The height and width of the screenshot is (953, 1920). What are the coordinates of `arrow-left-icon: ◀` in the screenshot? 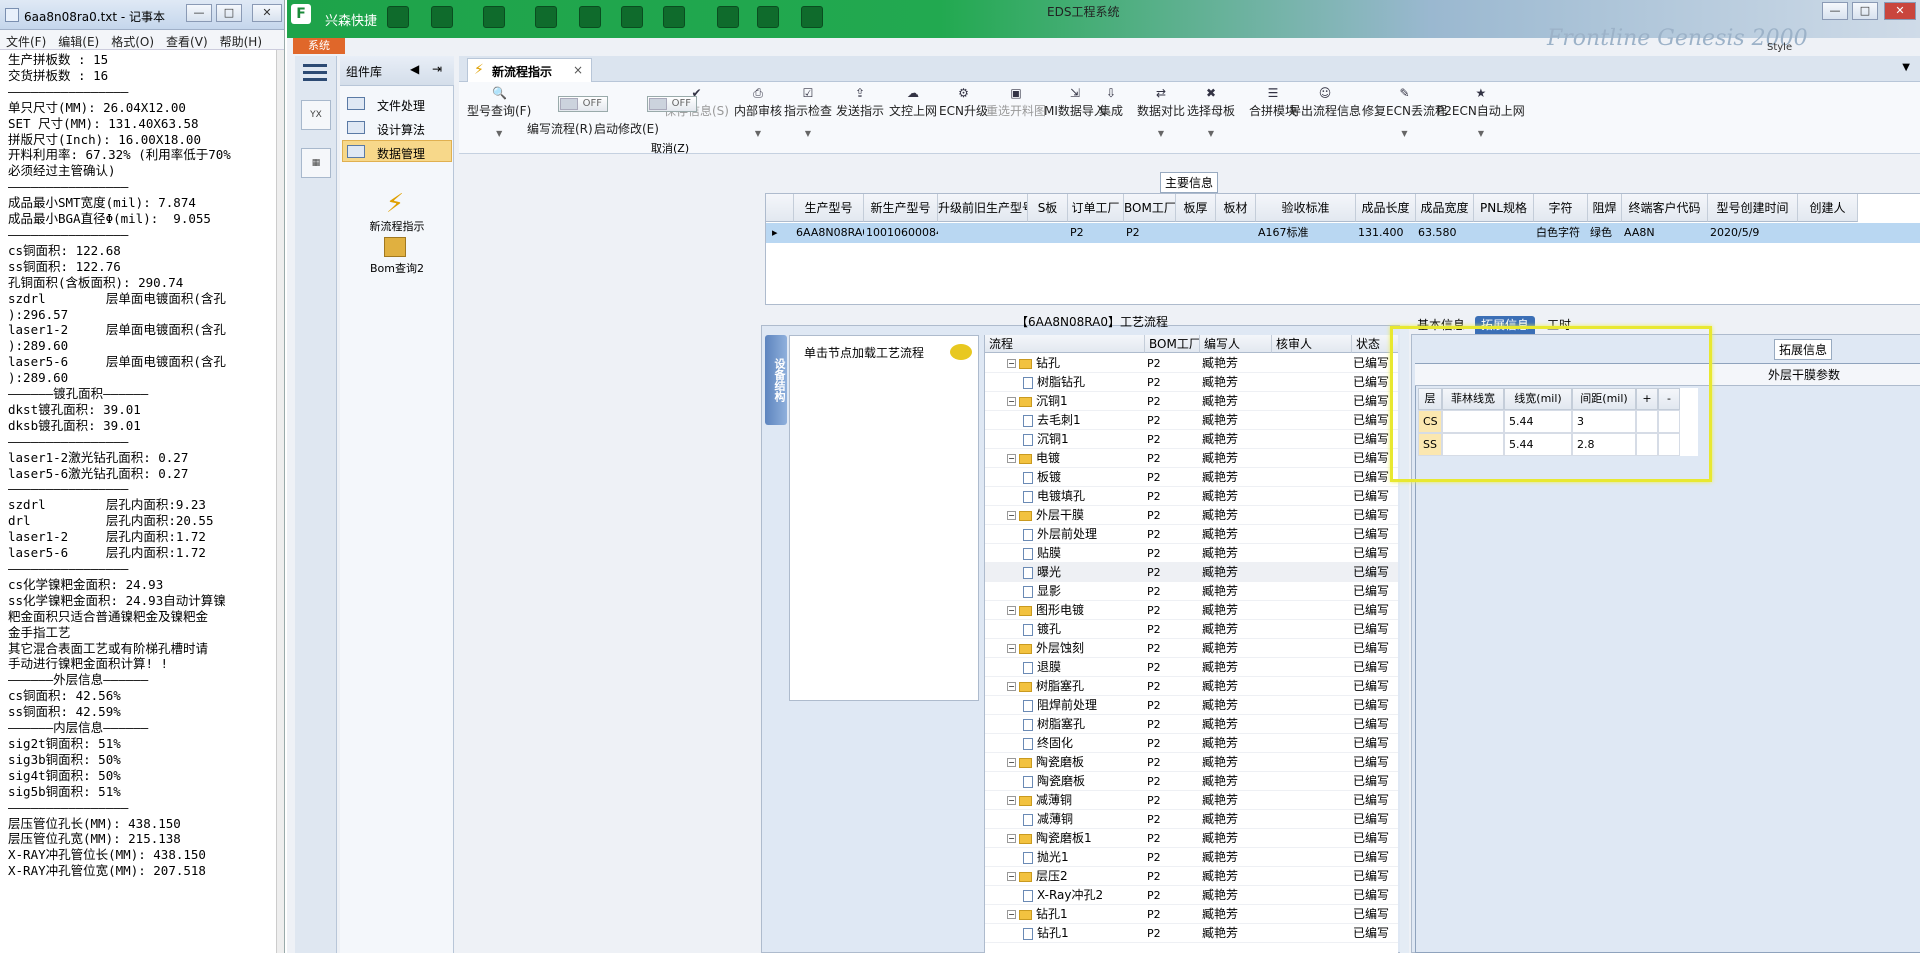 It's located at (414, 69).